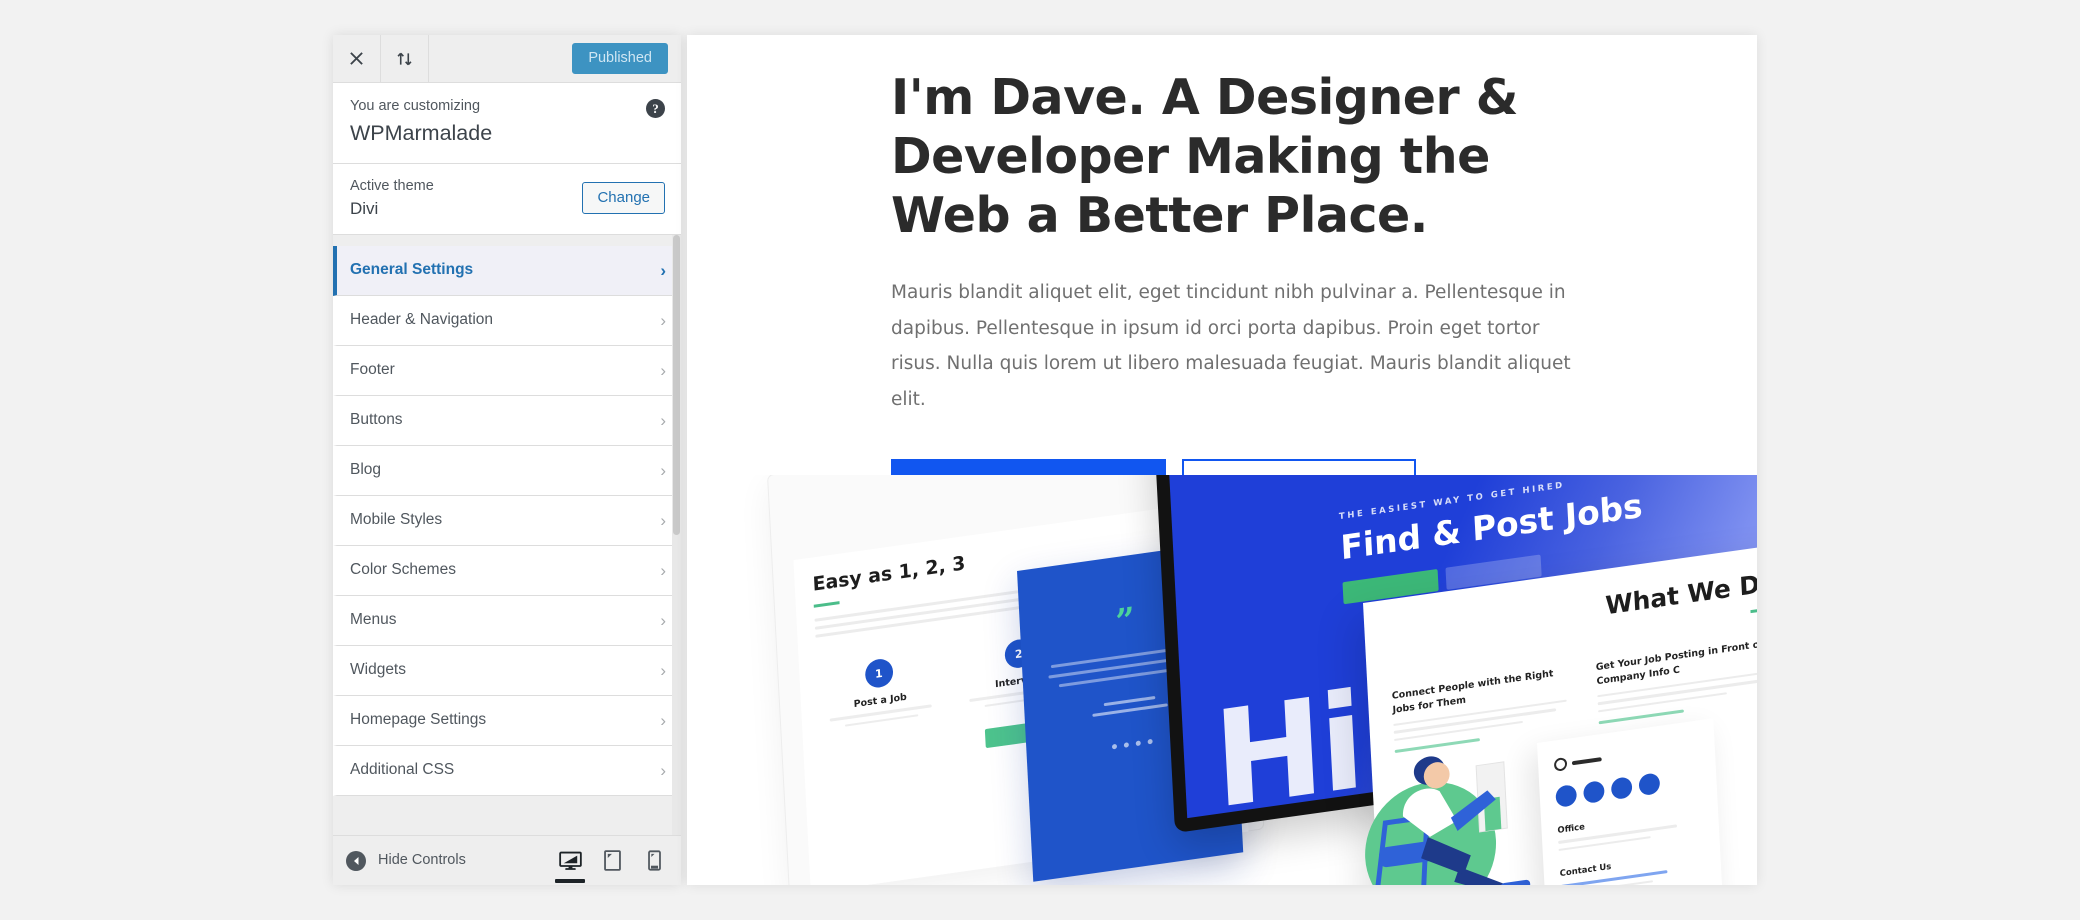 This screenshot has width=2080, height=920. I want to click on close-x-icon, so click(356, 58).